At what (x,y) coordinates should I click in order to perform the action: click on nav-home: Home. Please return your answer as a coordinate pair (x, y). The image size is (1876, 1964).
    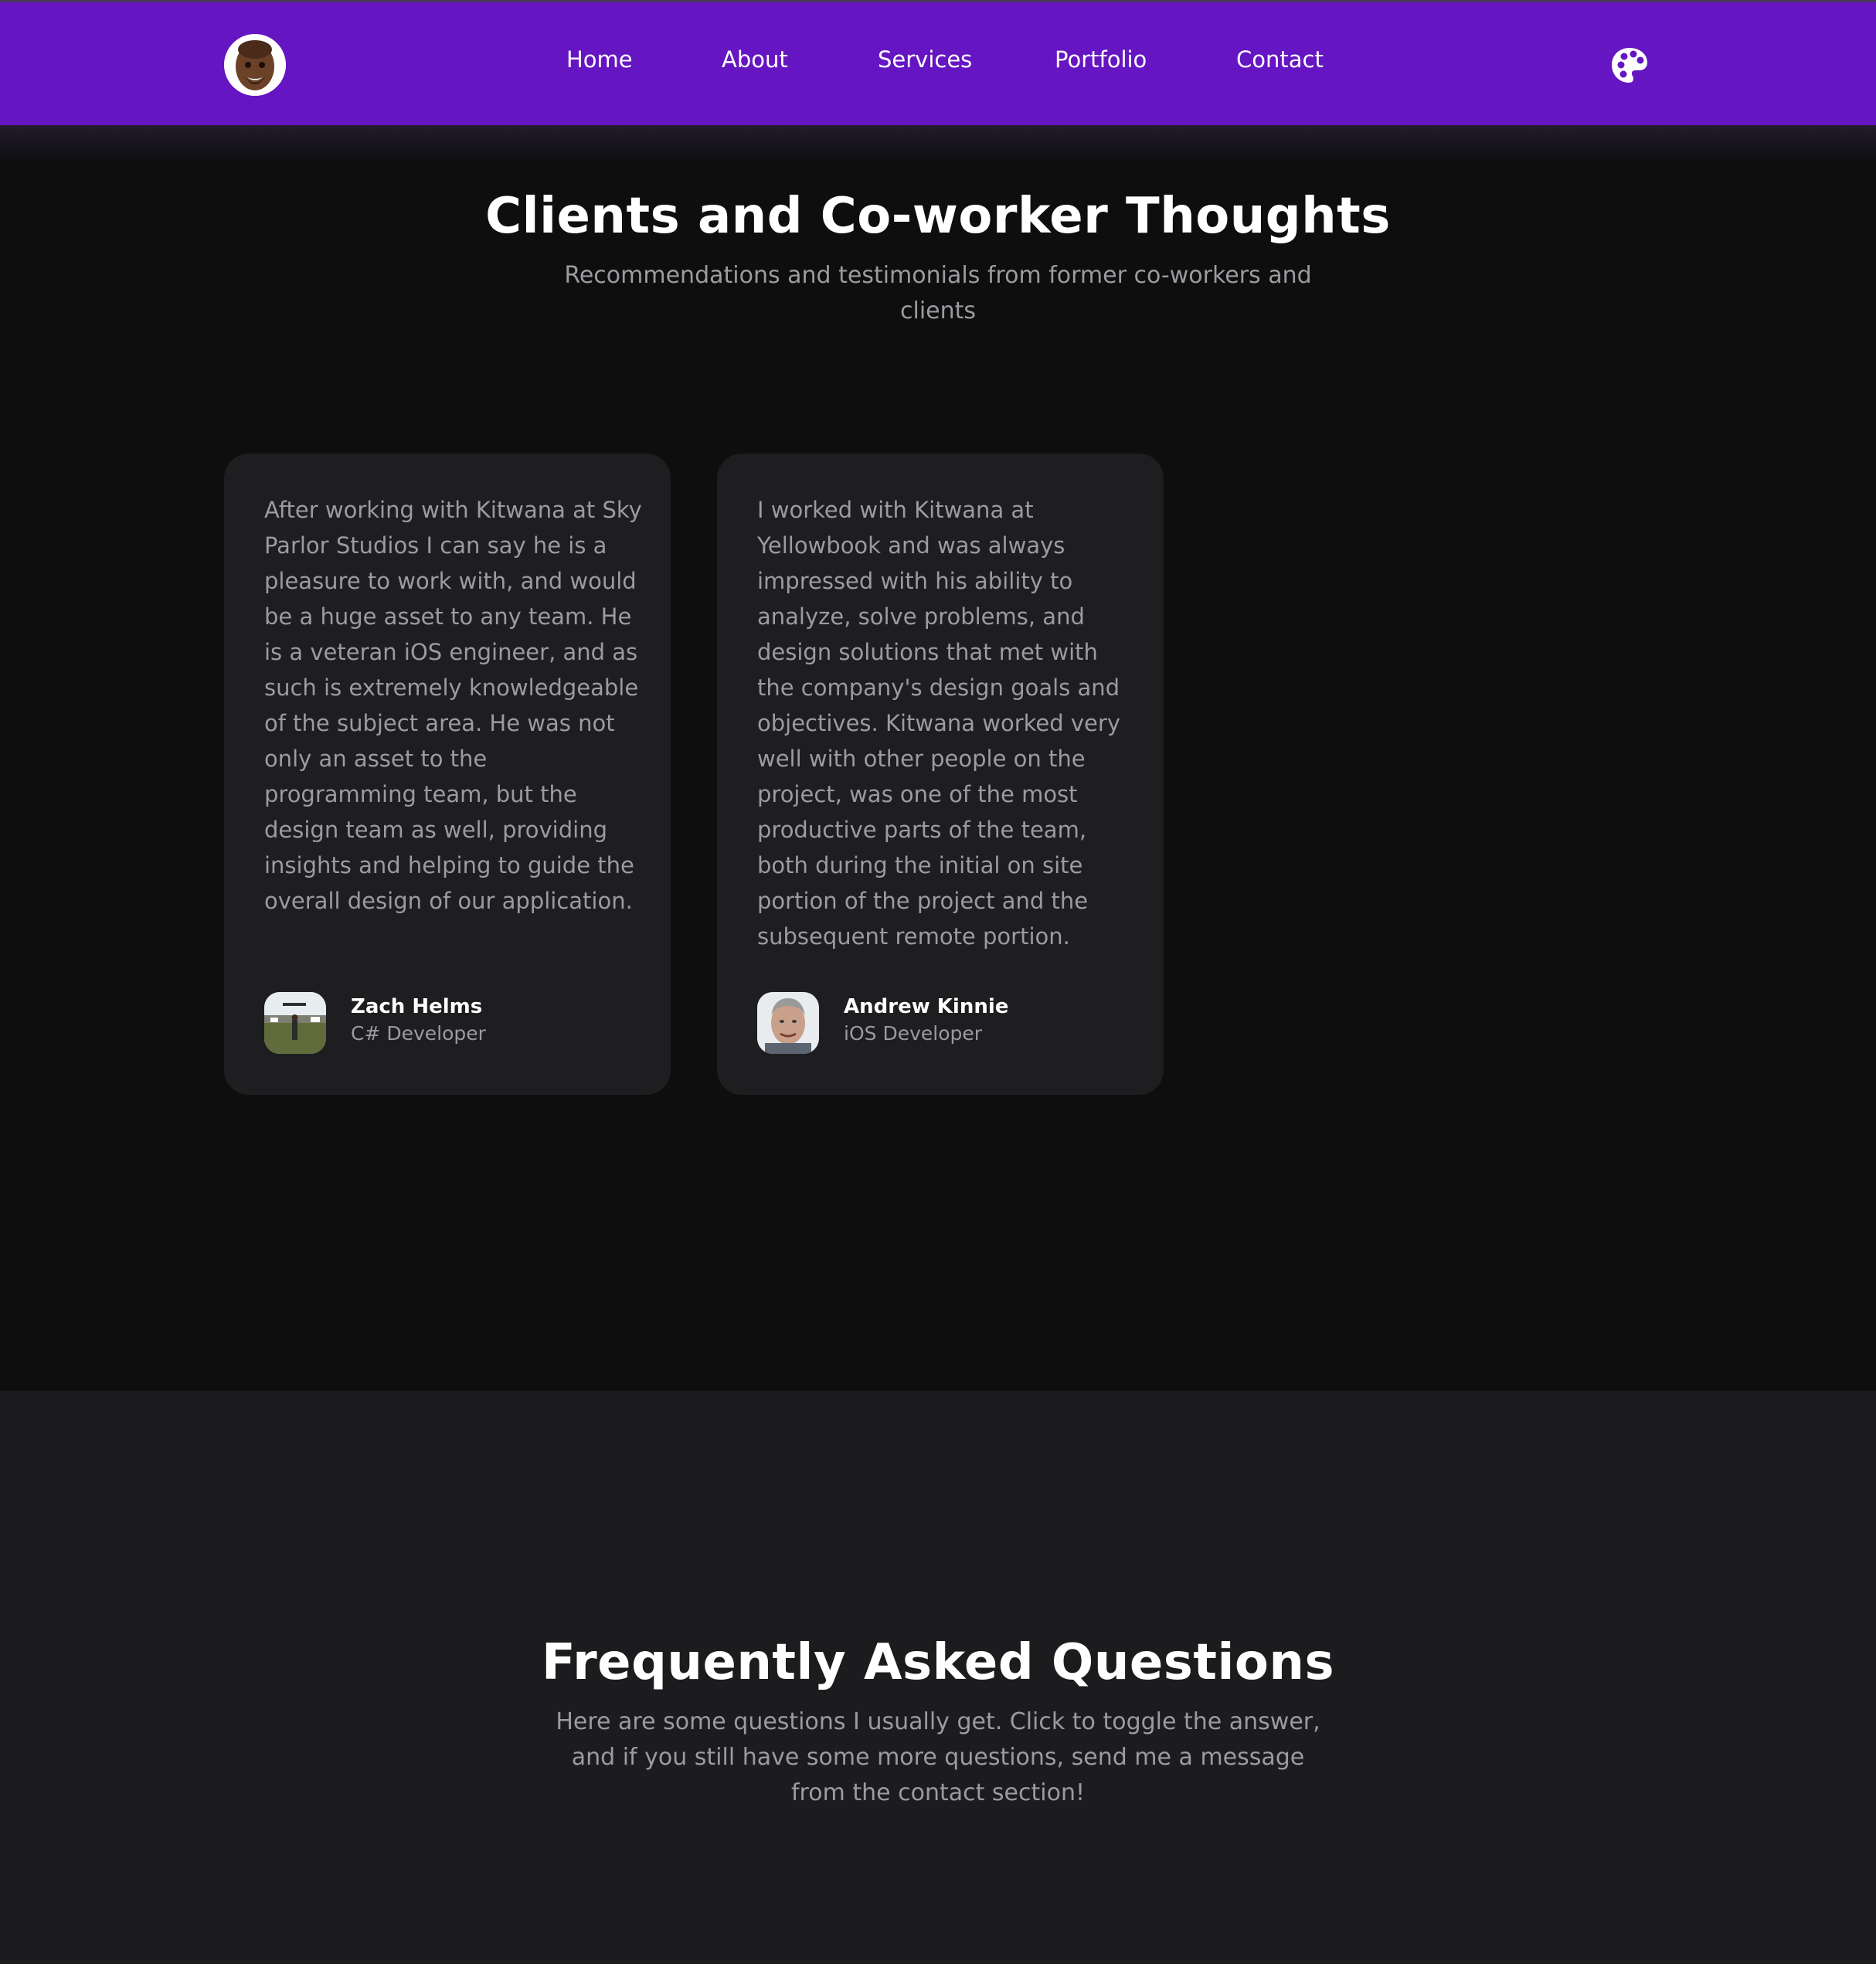
    Looking at the image, I should click on (599, 59).